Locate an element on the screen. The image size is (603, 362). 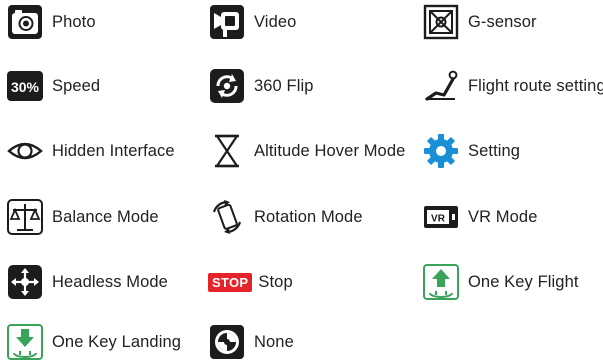
stop-icon: STOP is located at coordinates (230, 282).